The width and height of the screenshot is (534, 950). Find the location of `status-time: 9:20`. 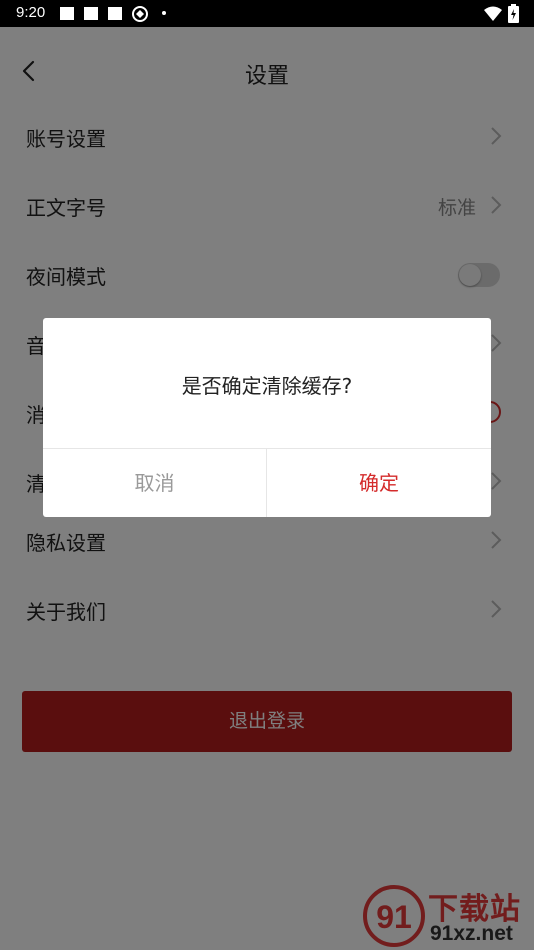

status-time: 9:20 is located at coordinates (31, 12).